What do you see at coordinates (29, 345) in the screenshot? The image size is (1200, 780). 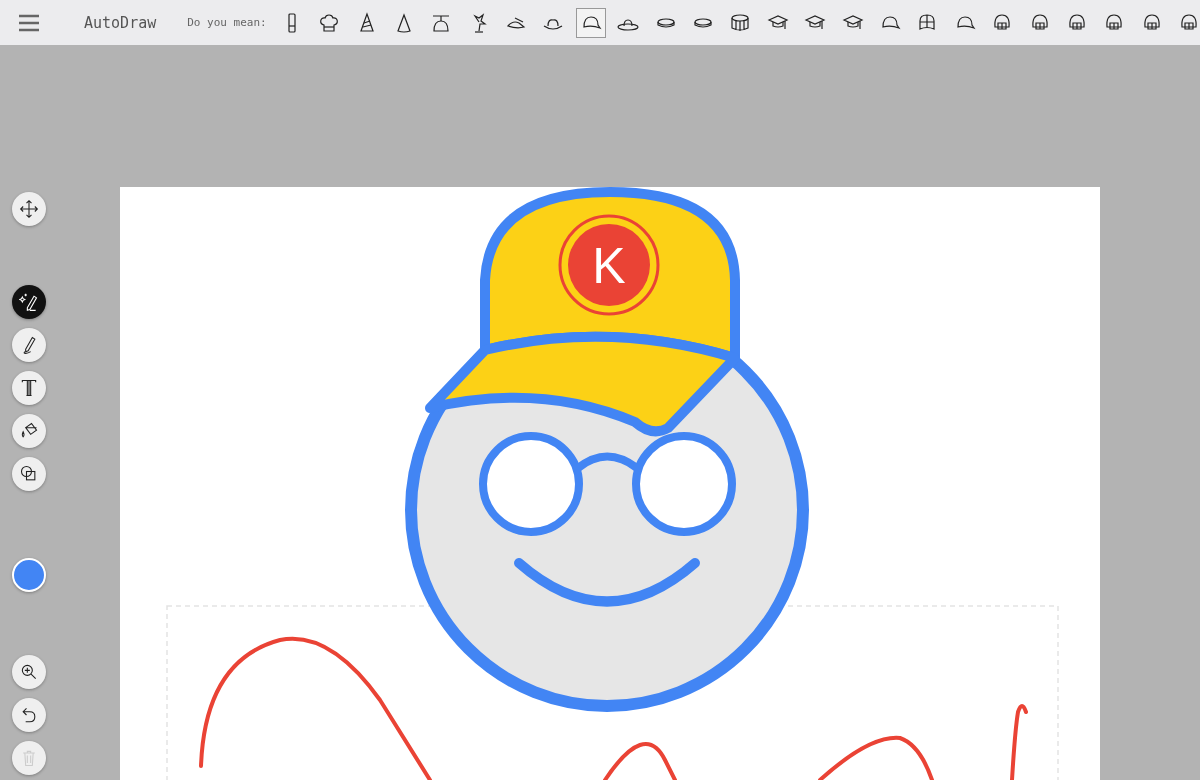 I see `draw-tool-button` at bounding box center [29, 345].